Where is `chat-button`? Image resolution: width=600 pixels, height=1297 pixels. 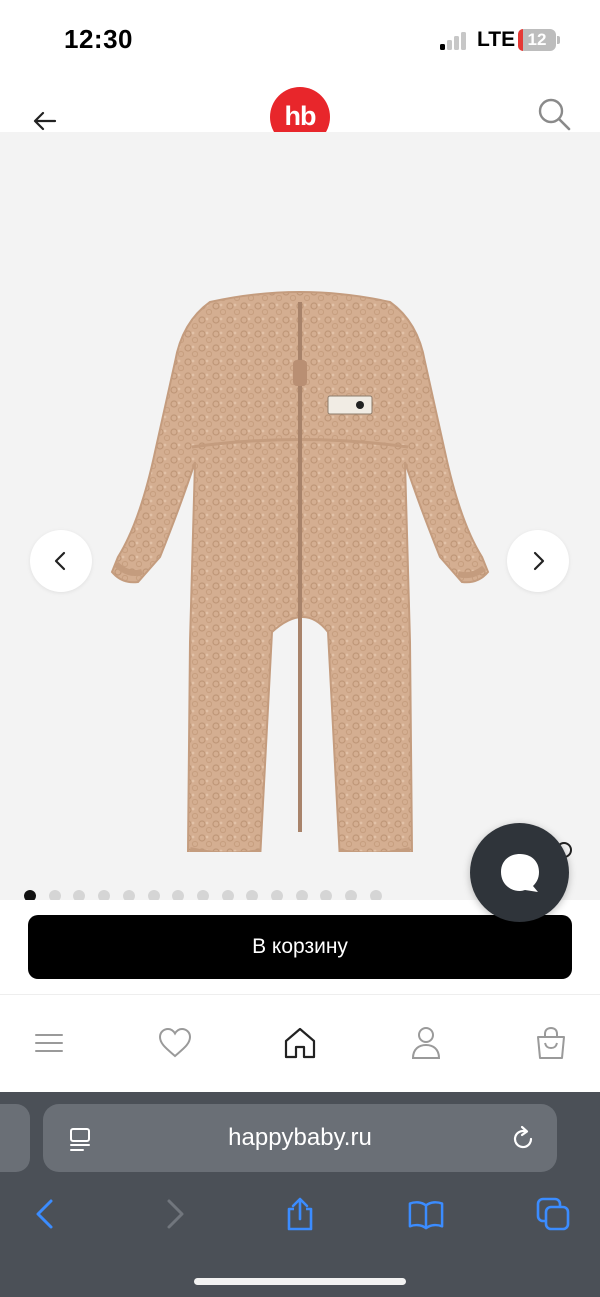 chat-button is located at coordinates (519, 872).